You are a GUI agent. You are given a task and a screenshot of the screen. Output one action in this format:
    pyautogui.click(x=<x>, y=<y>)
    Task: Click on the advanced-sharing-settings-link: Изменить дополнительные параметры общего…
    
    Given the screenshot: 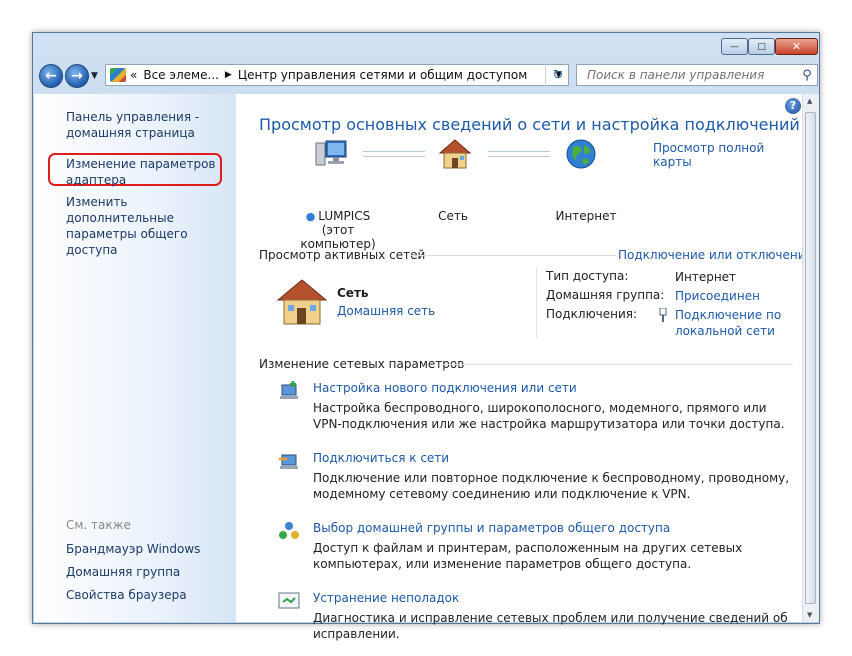 What is the action you would take?
    pyautogui.click(x=151, y=226)
    